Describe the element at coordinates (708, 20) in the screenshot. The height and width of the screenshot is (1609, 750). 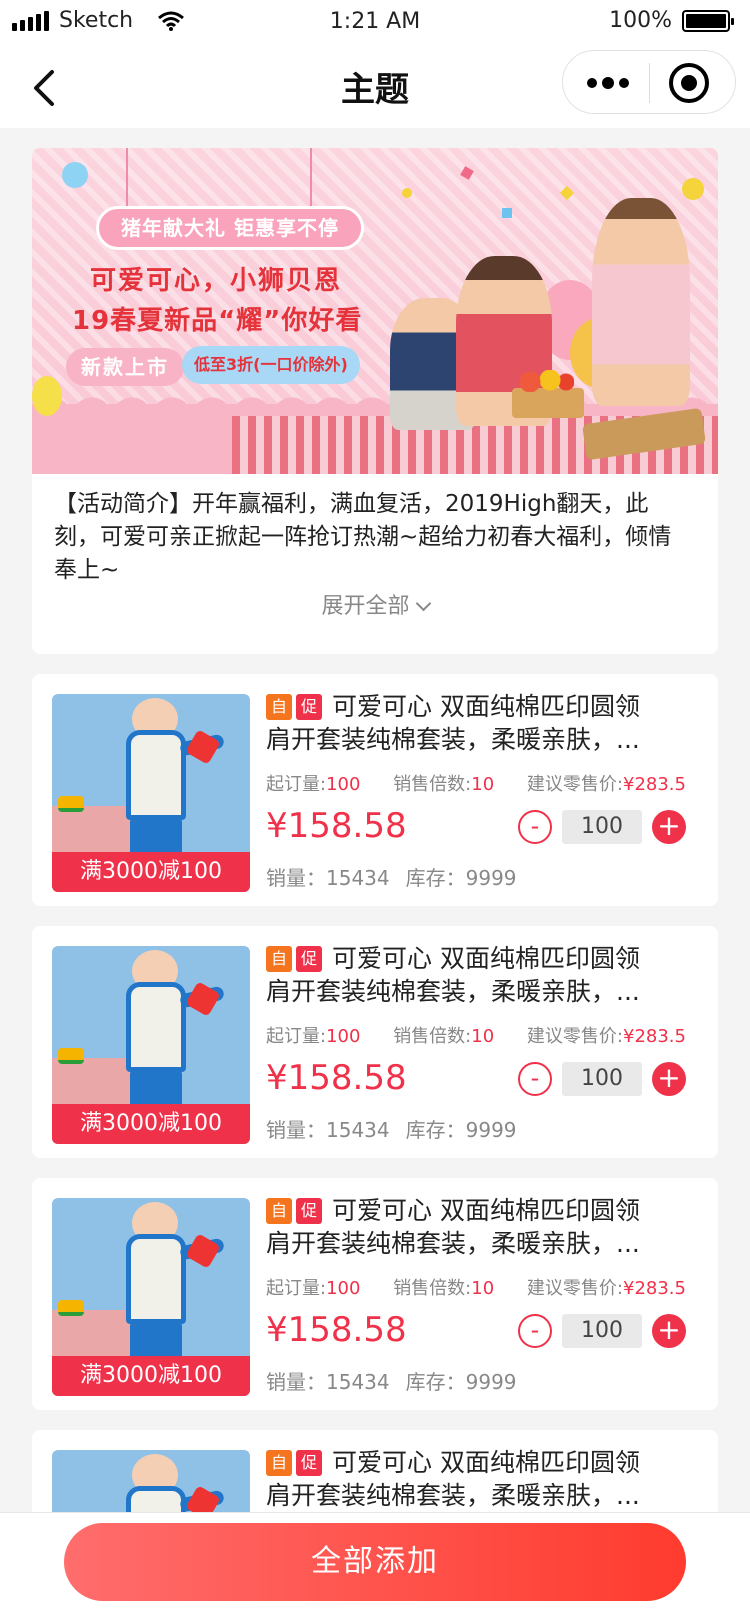
I see `battery-icon` at that location.